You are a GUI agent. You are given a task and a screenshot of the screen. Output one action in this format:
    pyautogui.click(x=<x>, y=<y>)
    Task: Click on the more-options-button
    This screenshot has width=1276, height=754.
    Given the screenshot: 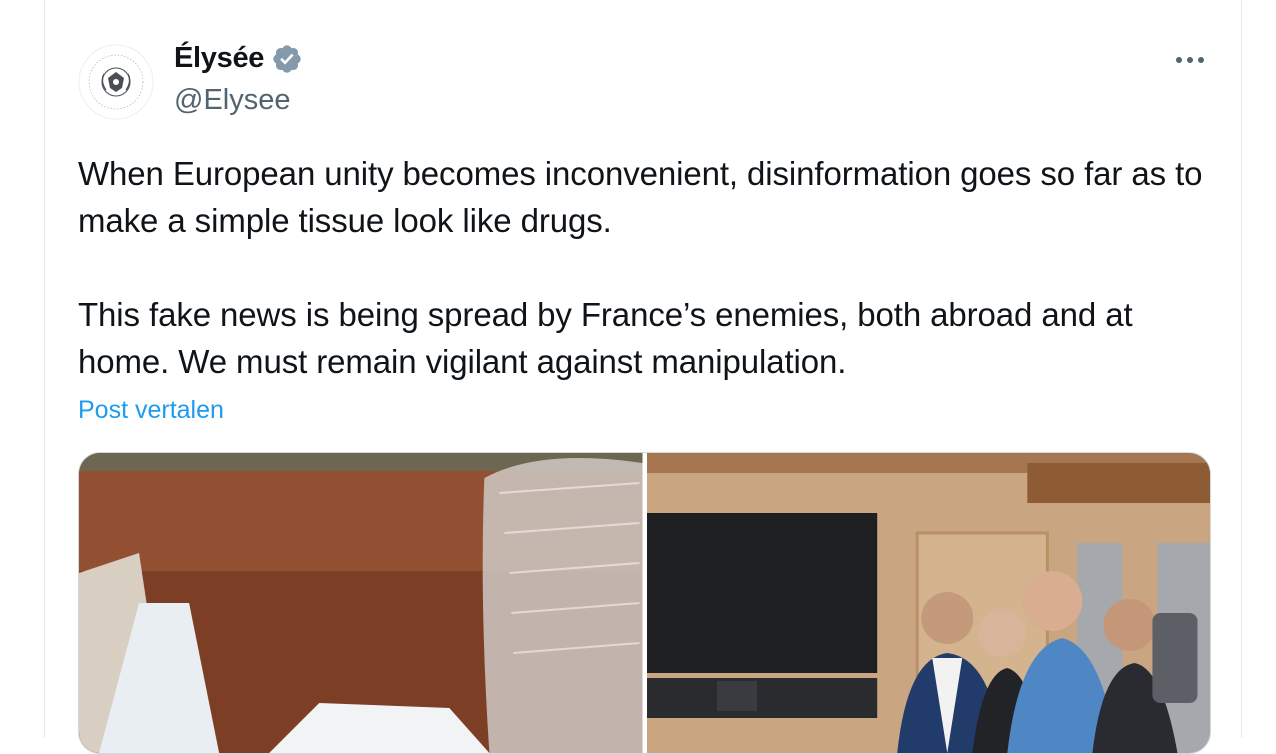 What is the action you would take?
    pyautogui.click(x=1190, y=60)
    